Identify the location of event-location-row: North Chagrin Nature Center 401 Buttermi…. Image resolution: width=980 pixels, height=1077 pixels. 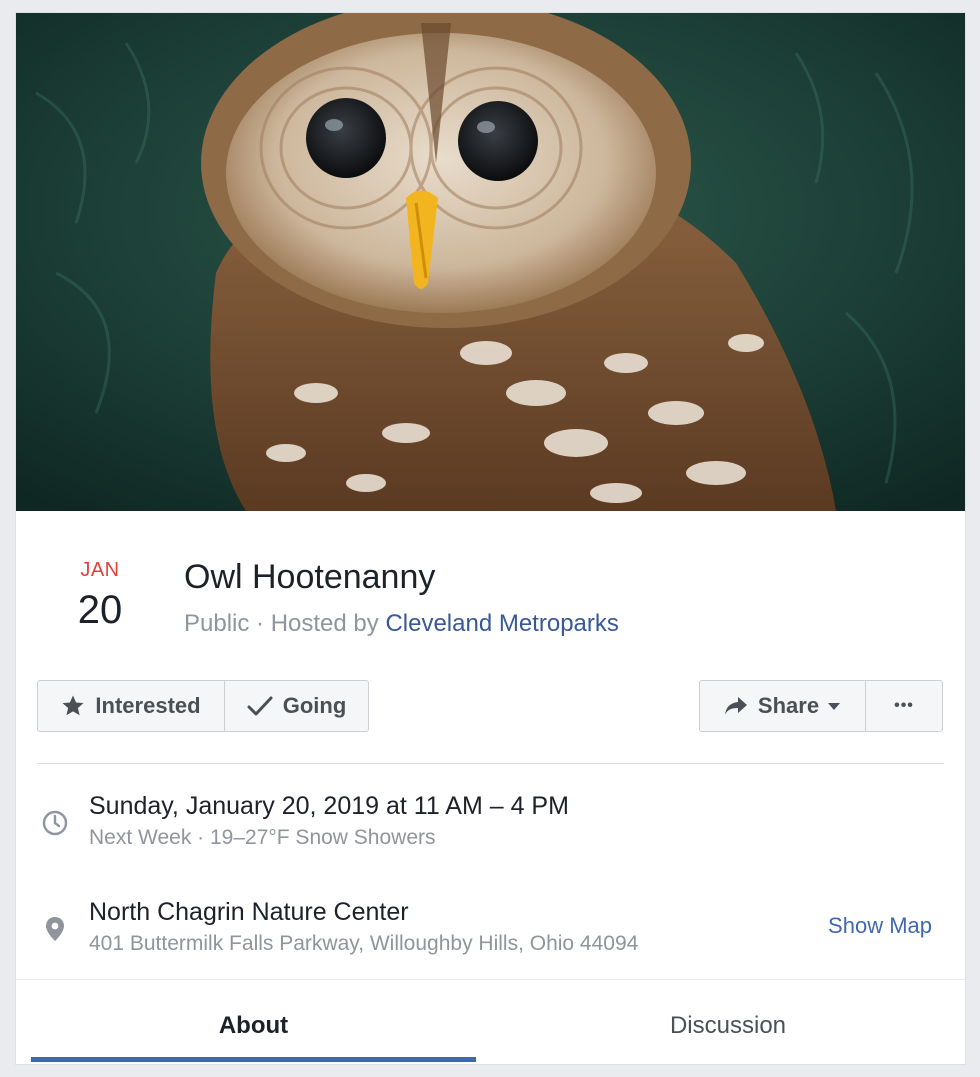
(490, 929).